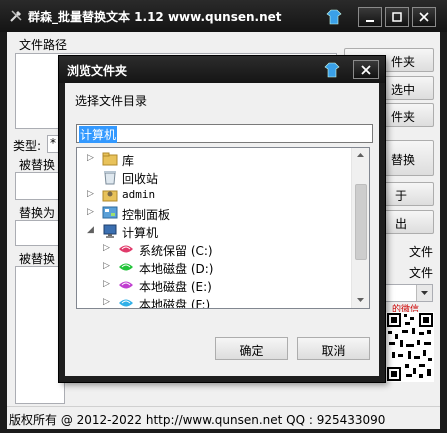  Describe the element at coordinates (40, 233) in the screenshot. I see `replace-input` at that location.